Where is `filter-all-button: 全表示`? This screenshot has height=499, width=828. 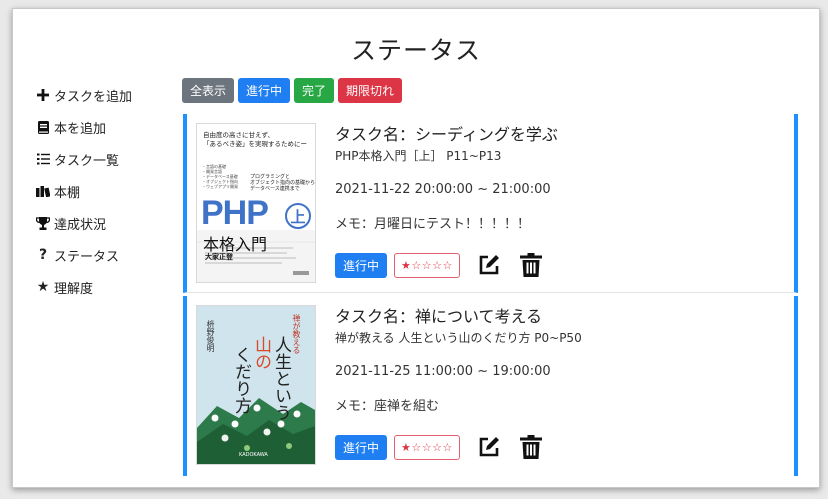
filter-all-button: 全表示 is located at coordinates (208, 90).